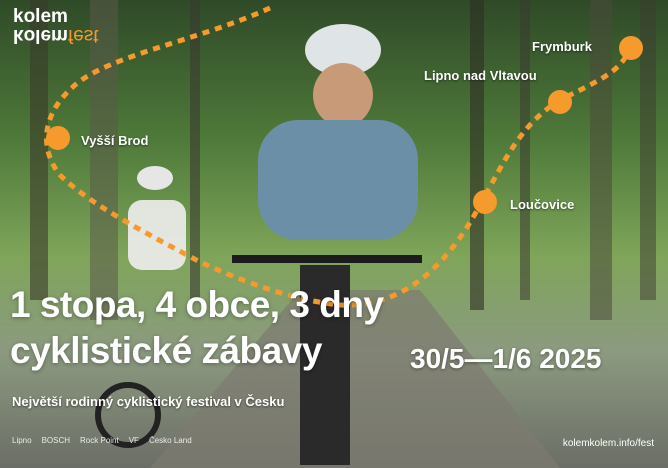  What do you see at coordinates (40, 16) in the screenshot?
I see `logo-line1: kolem` at bounding box center [40, 16].